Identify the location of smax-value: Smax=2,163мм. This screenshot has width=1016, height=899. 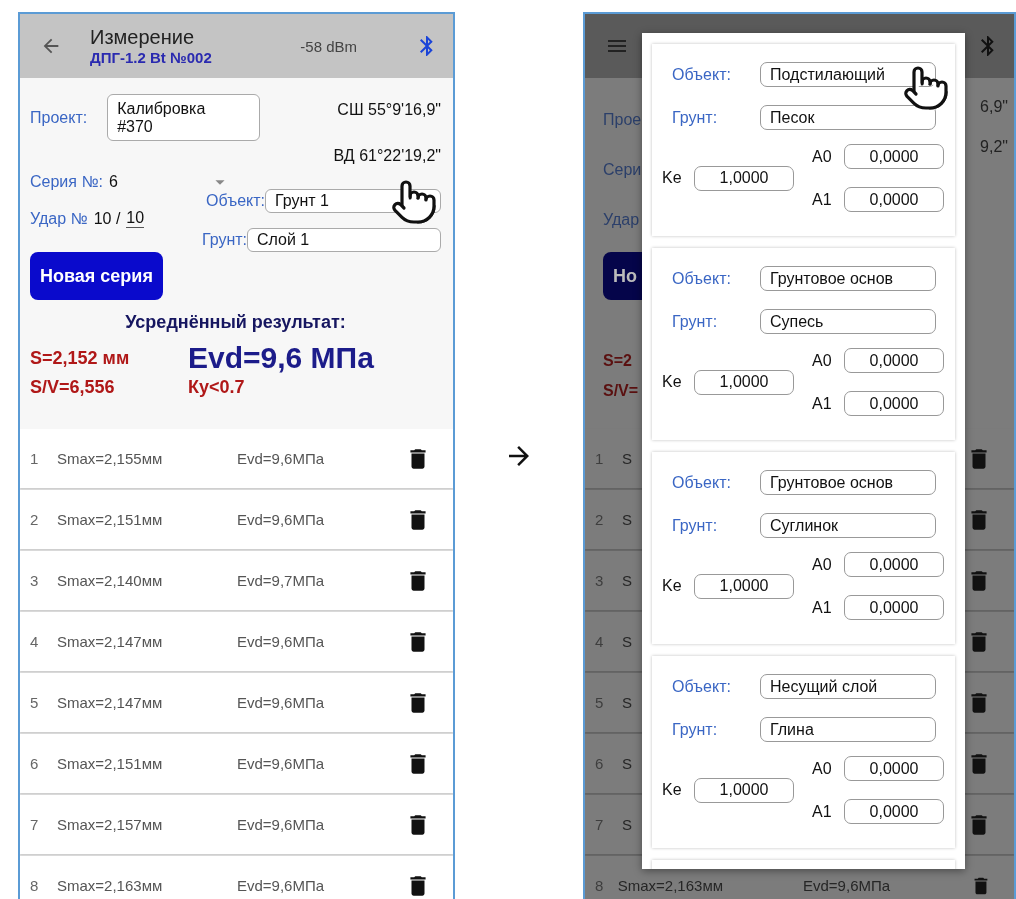
(110, 885).